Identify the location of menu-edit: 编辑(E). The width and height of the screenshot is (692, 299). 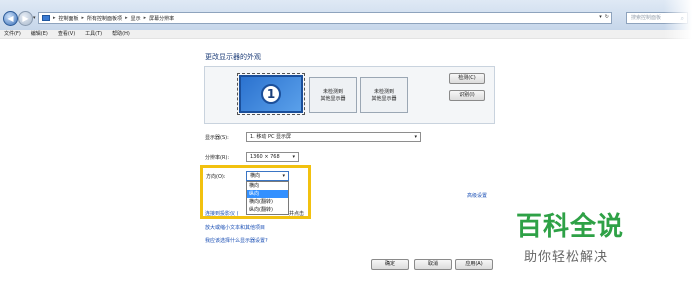
(39, 34).